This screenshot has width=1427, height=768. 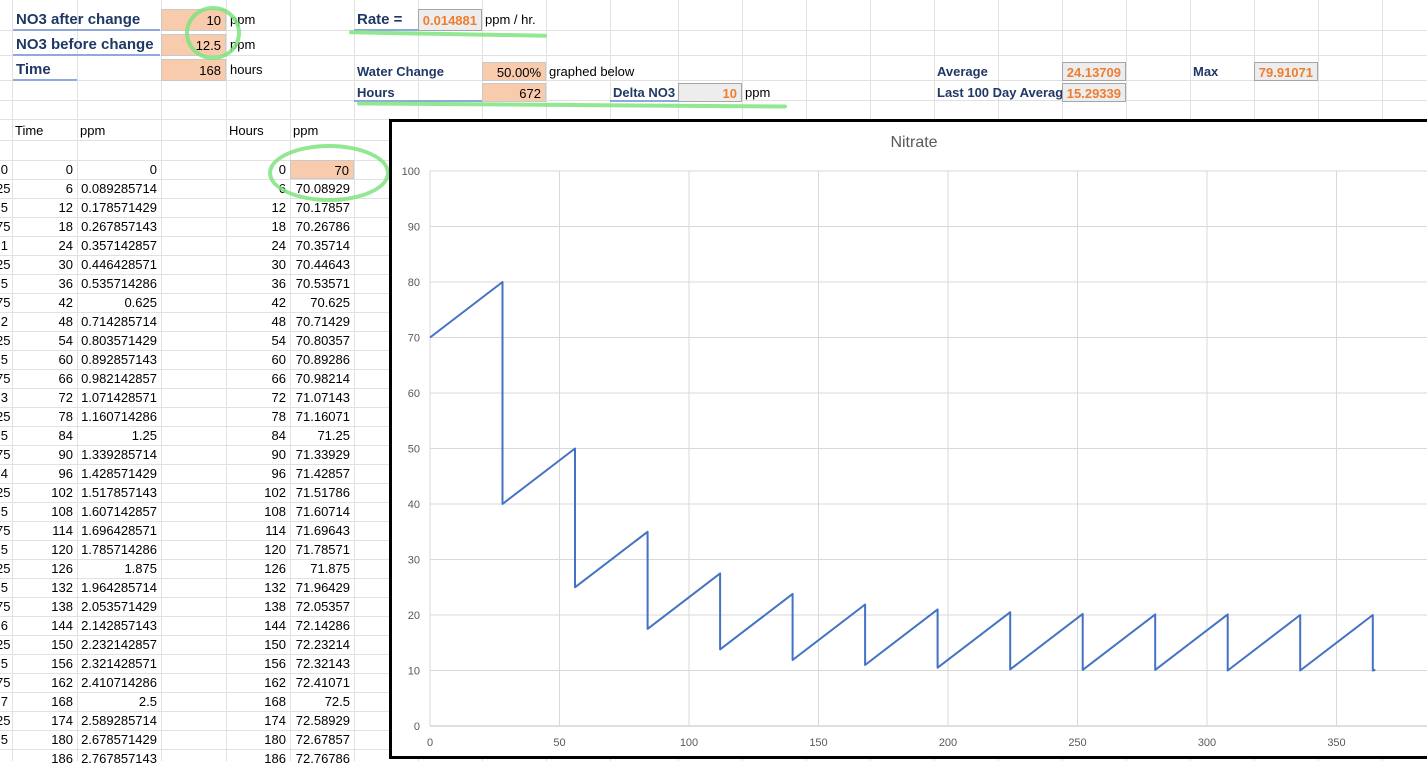 I want to click on table-cell: 72.76786, so click(x=322, y=758).